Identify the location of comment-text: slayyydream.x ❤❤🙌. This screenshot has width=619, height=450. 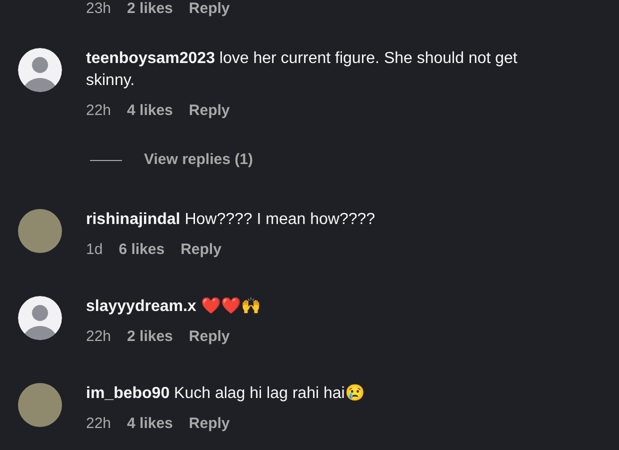
(173, 306).